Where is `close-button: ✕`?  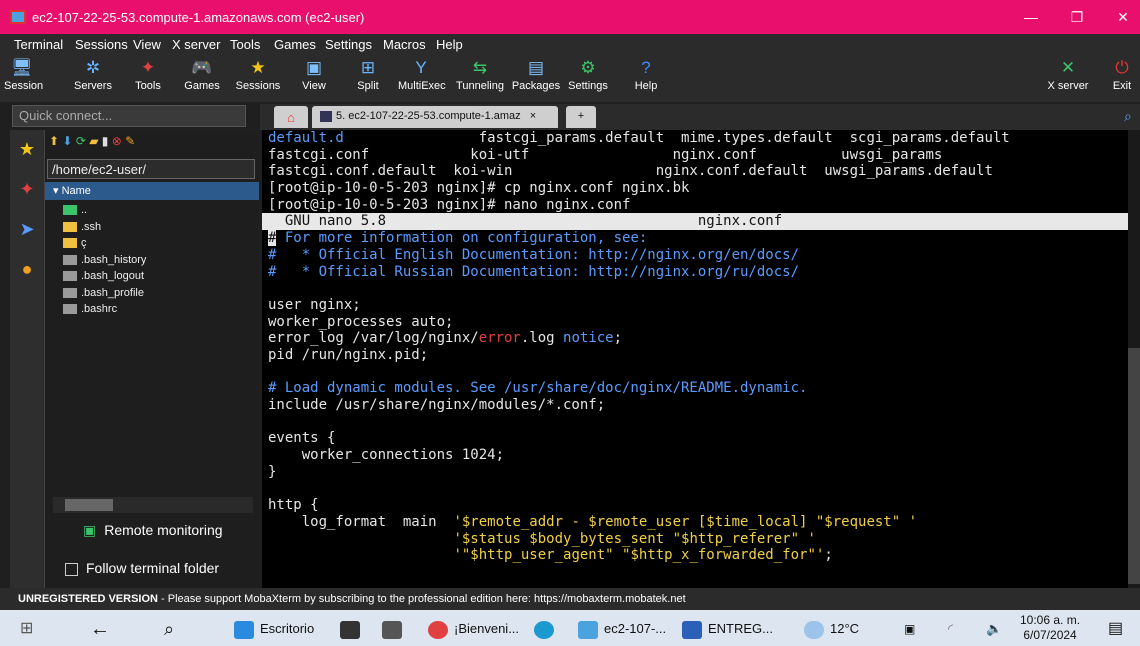 close-button: ✕ is located at coordinates (1123, 17).